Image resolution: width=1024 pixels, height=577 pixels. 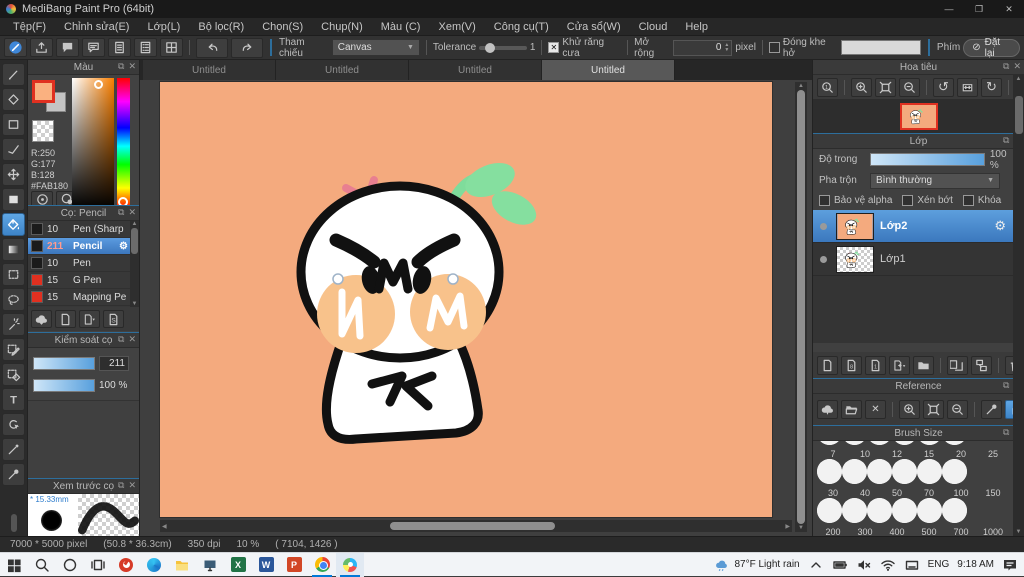 What do you see at coordinates (967, 87) in the screenshot?
I see `reset-rotation-button` at bounding box center [967, 87].